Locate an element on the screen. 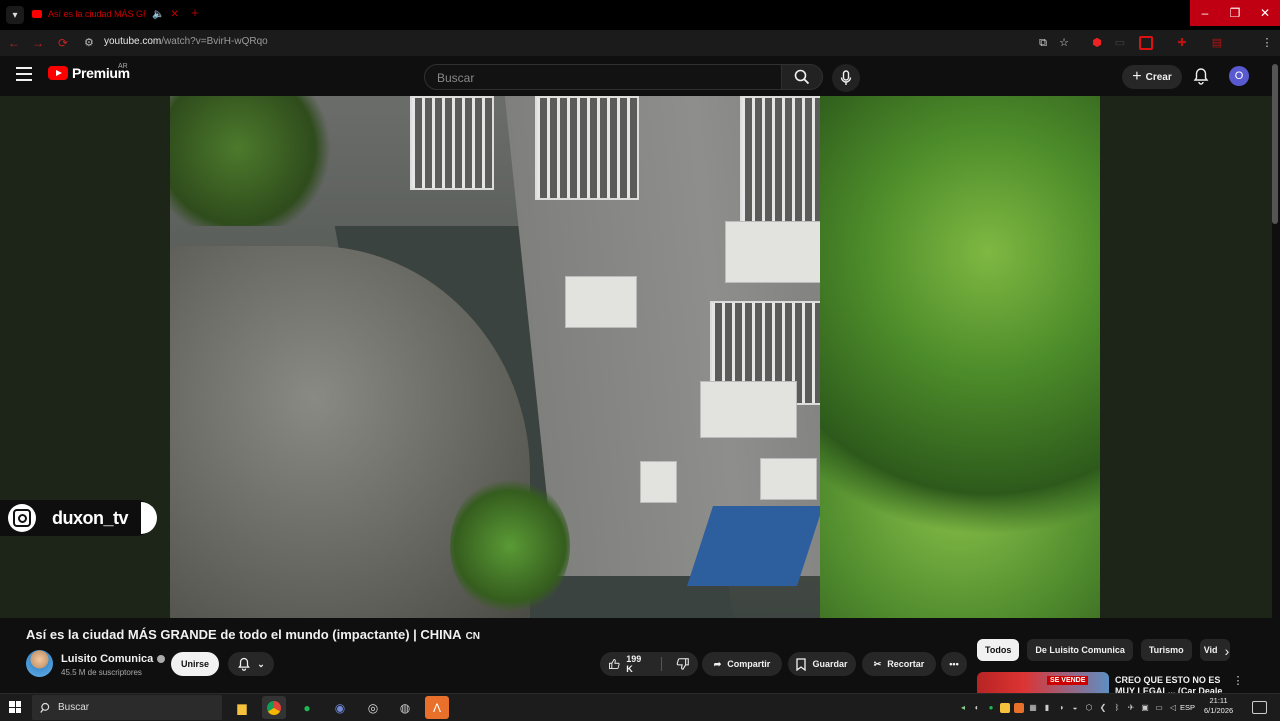 The width and height of the screenshot is (1280, 721). extension-icon: ▭ is located at coordinates (1120, 43).